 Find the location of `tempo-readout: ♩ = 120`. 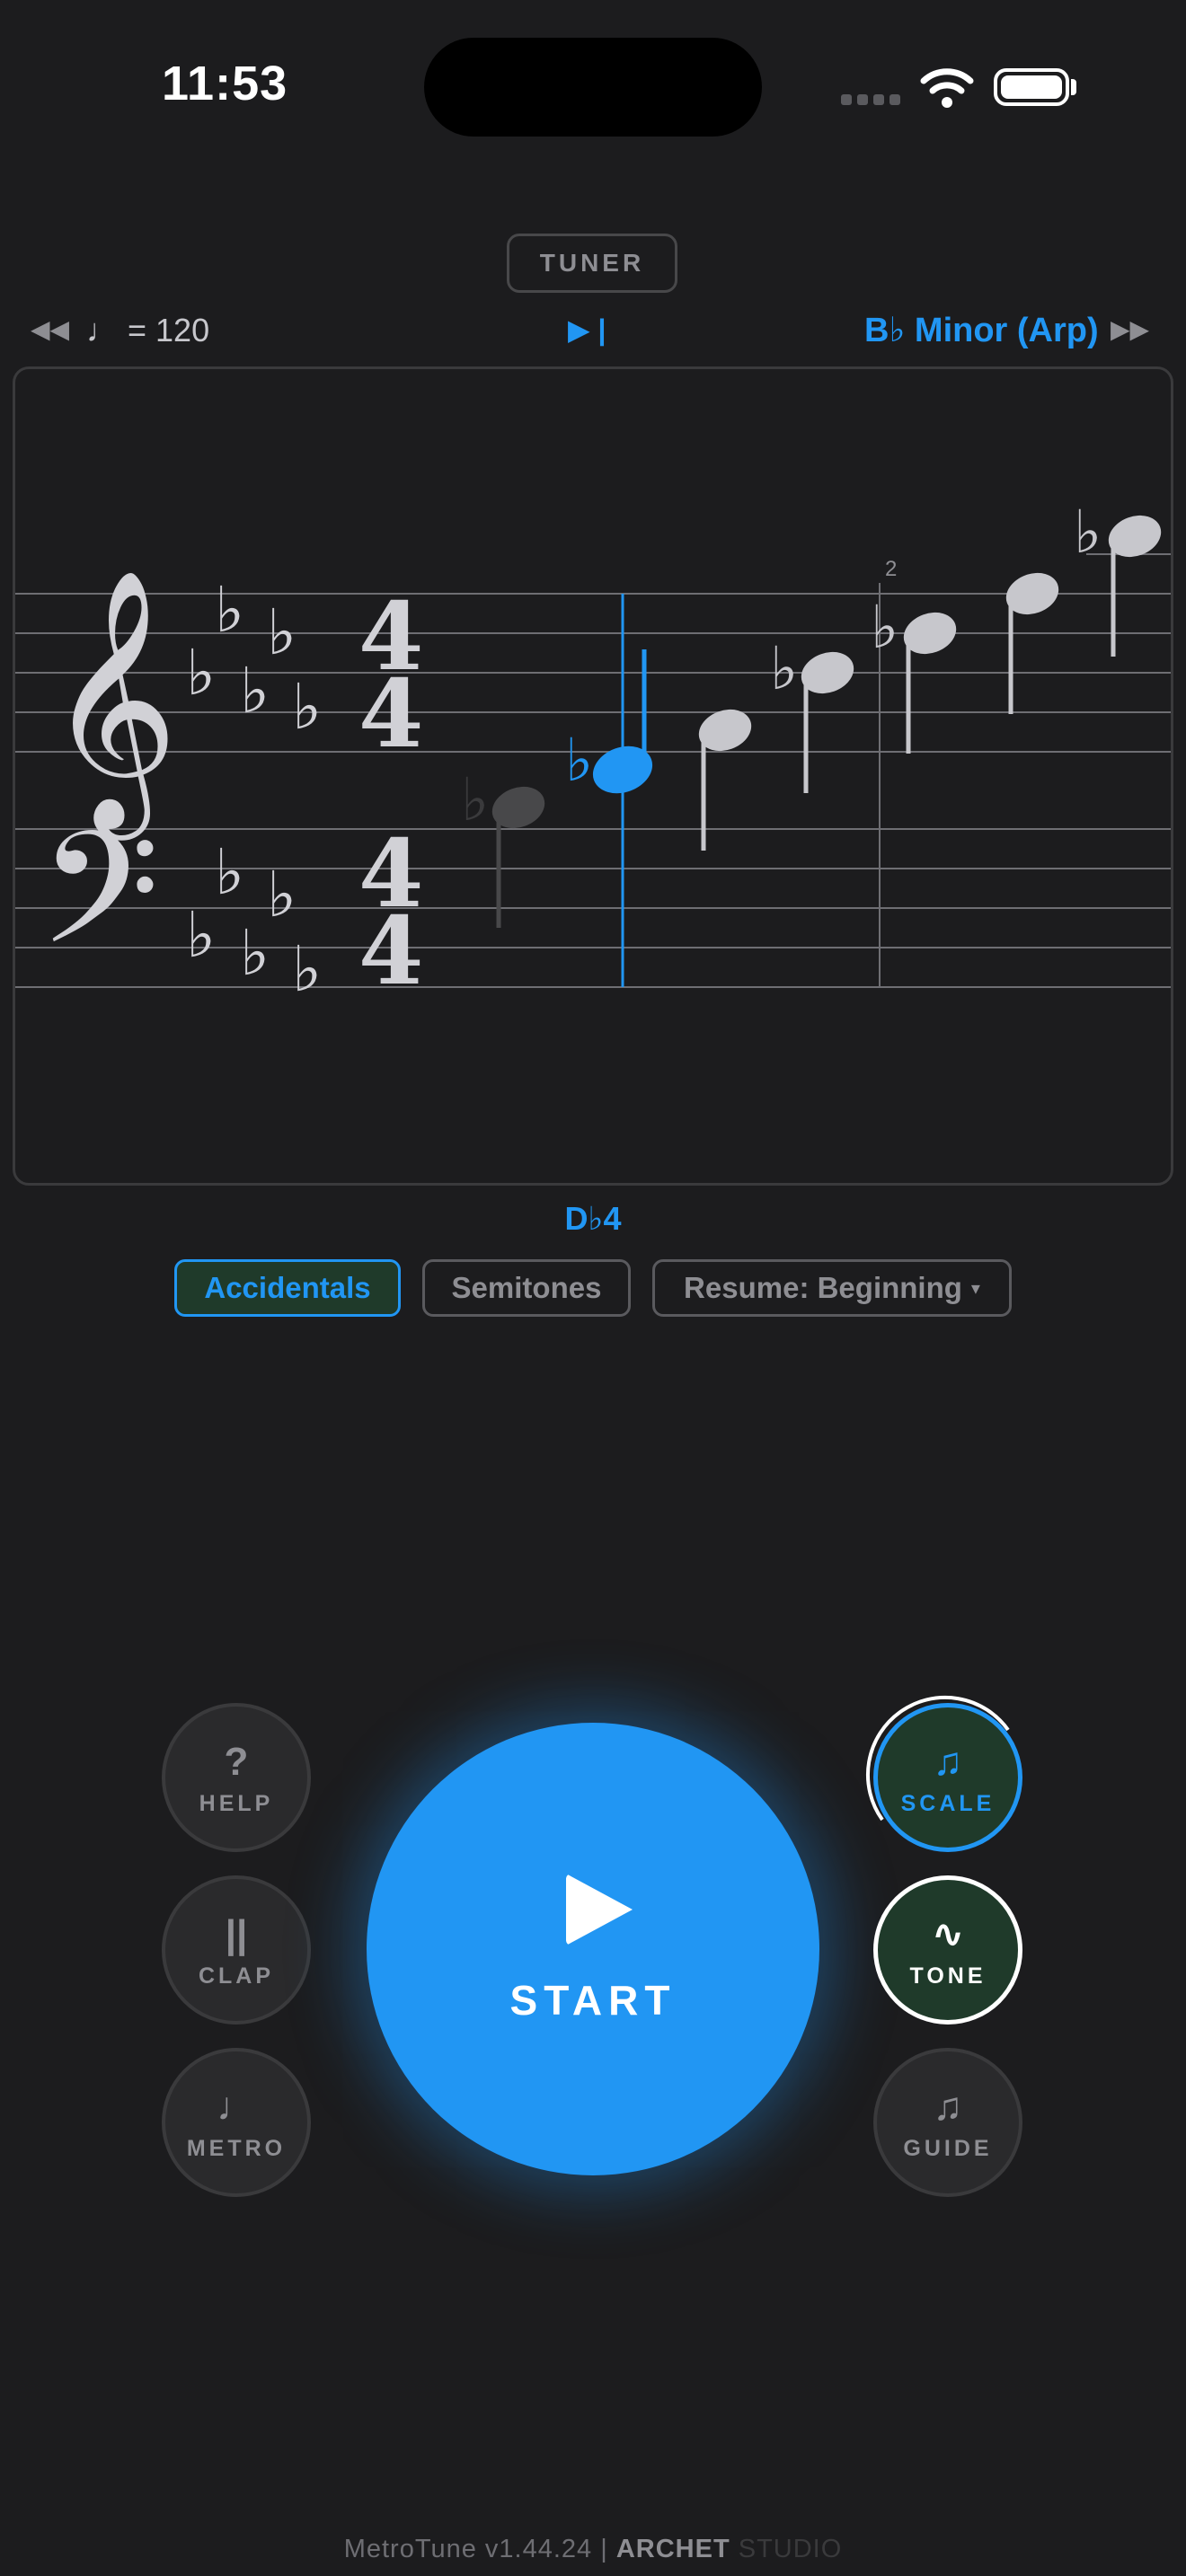

tempo-readout: ♩ = 120 is located at coordinates (147, 330).